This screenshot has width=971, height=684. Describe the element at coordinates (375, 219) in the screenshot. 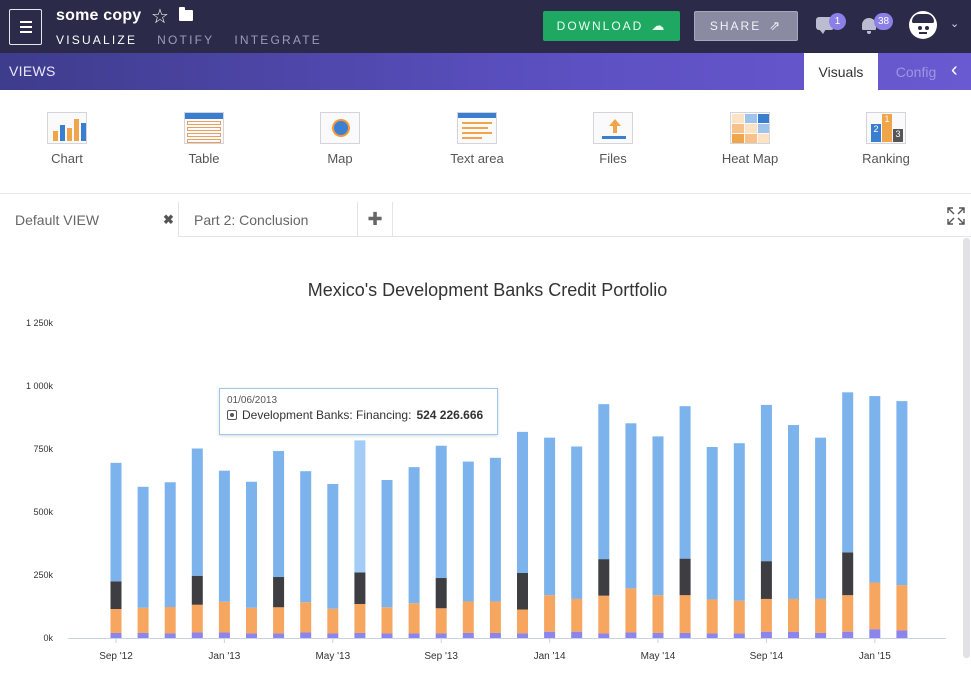

I see `add-tab-plus-icon: ✚` at that location.